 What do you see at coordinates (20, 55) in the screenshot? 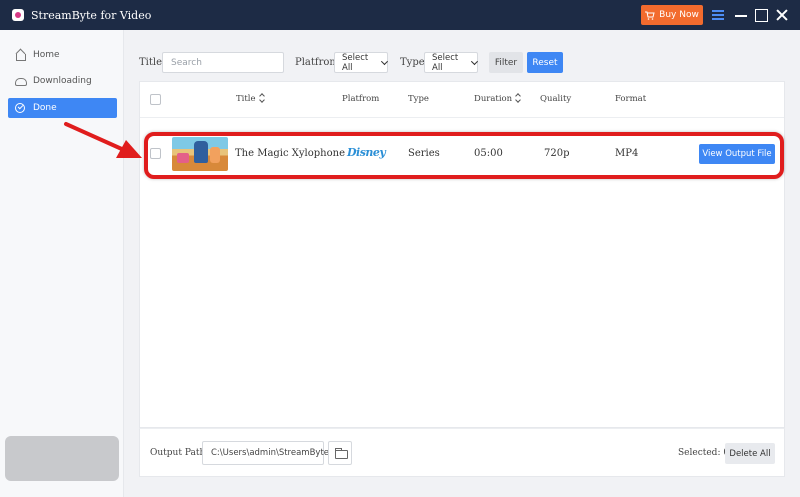
I see `home-icon` at bounding box center [20, 55].